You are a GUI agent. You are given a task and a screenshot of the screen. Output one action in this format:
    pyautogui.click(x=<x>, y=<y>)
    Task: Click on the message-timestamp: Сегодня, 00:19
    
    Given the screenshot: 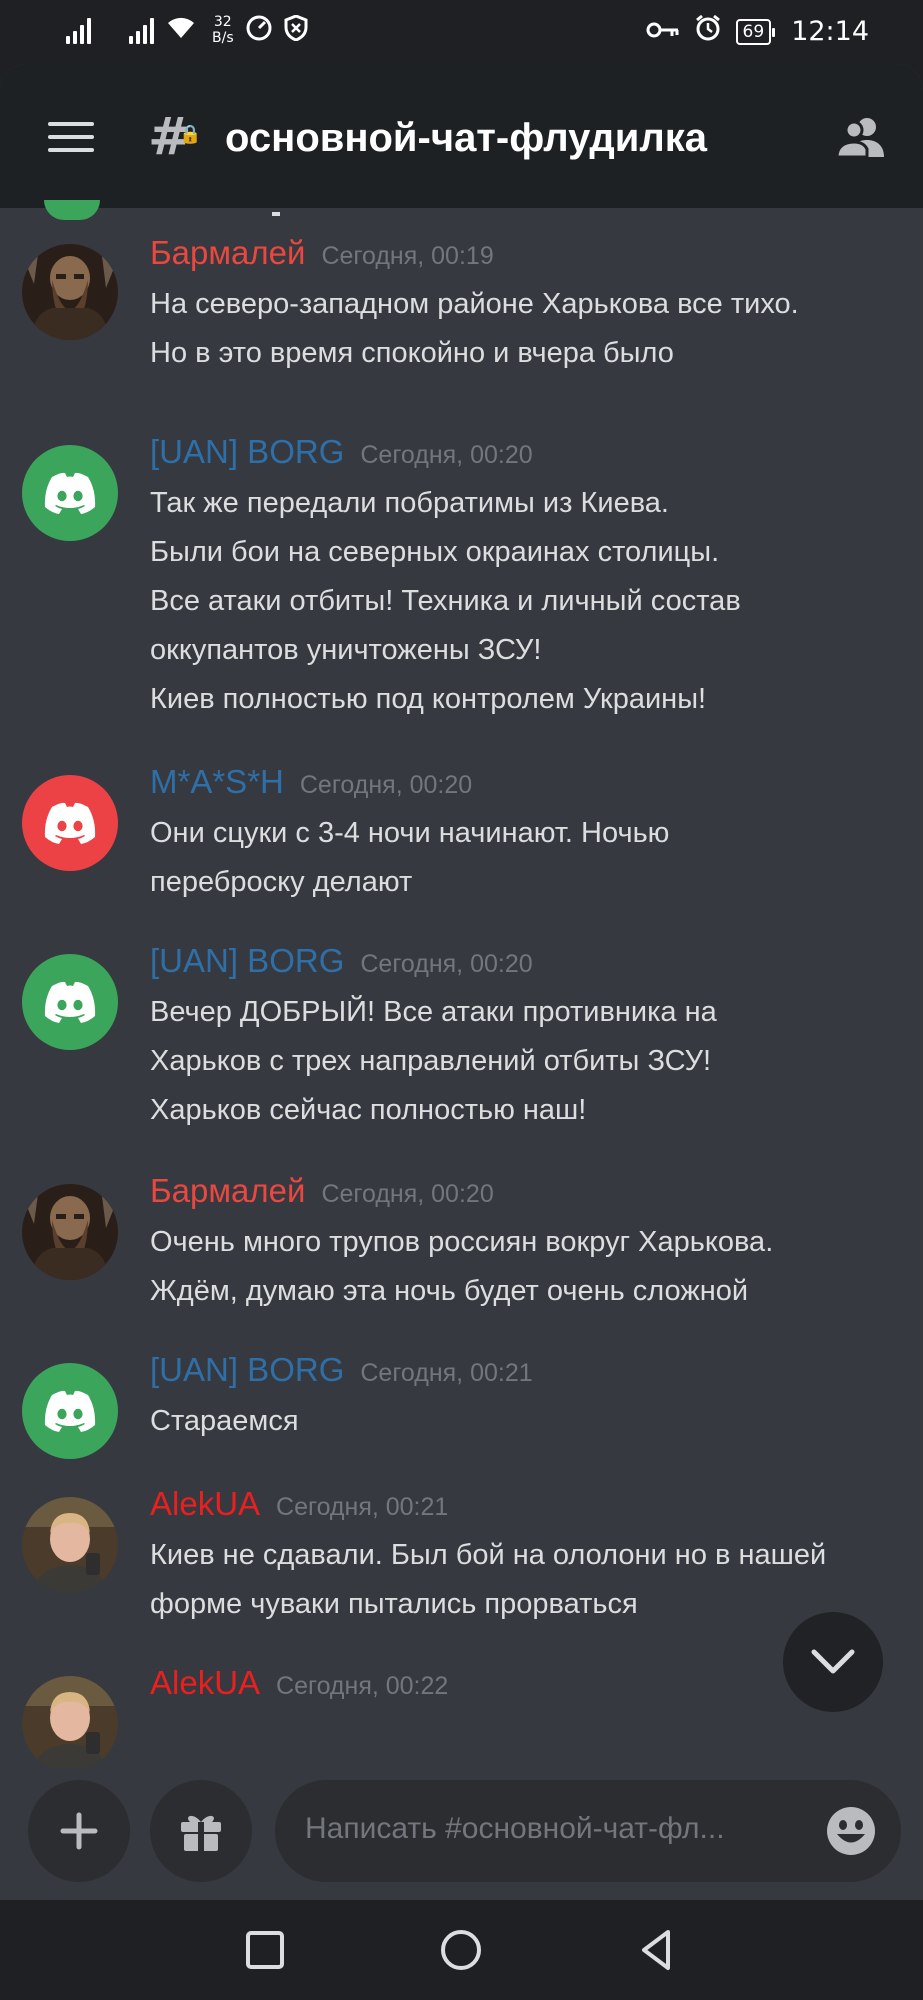 What is the action you would take?
    pyautogui.click(x=407, y=256)
    